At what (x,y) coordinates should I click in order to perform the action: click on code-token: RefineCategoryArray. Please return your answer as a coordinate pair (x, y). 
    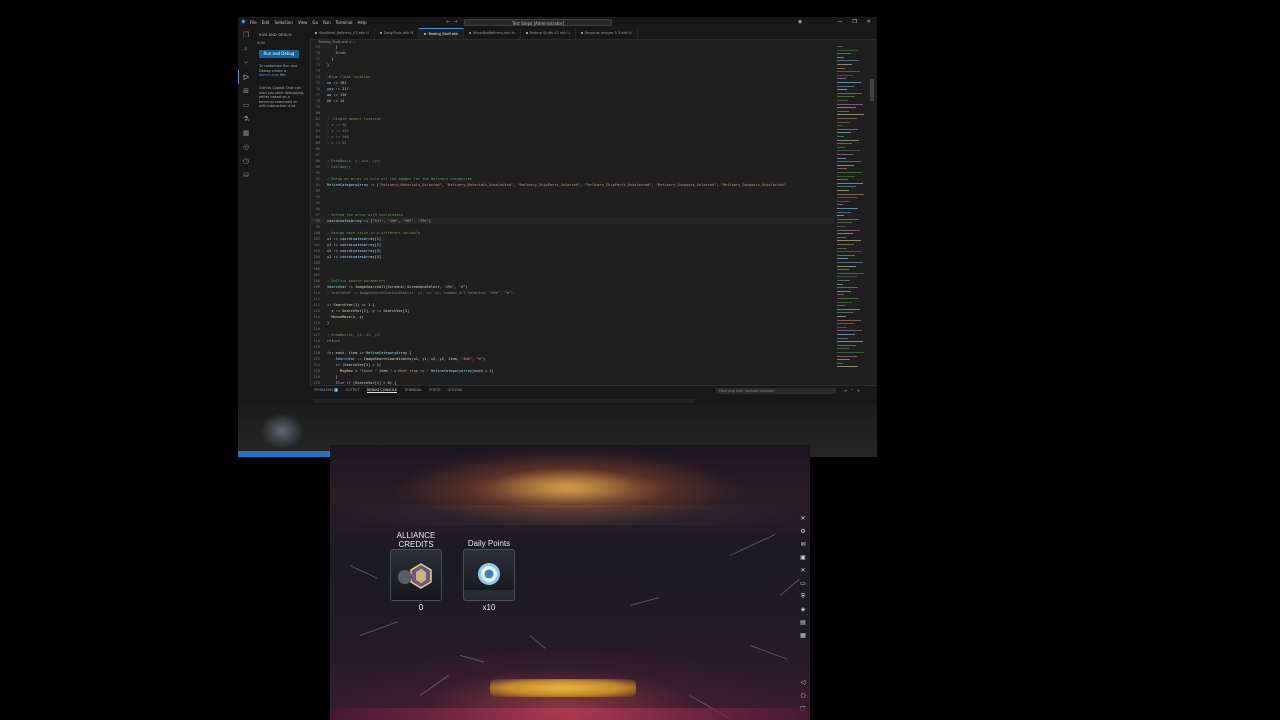
    Looking at the image, I should click on (450, 371).